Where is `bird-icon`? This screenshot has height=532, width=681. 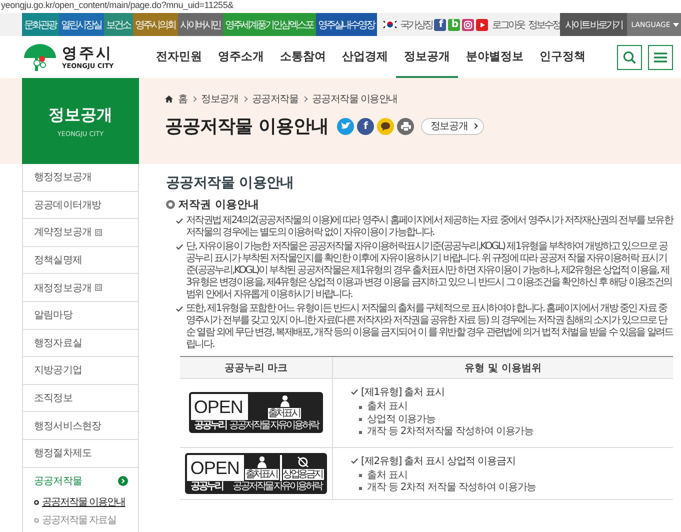
bird-icon is located at coordinates (345, 126).